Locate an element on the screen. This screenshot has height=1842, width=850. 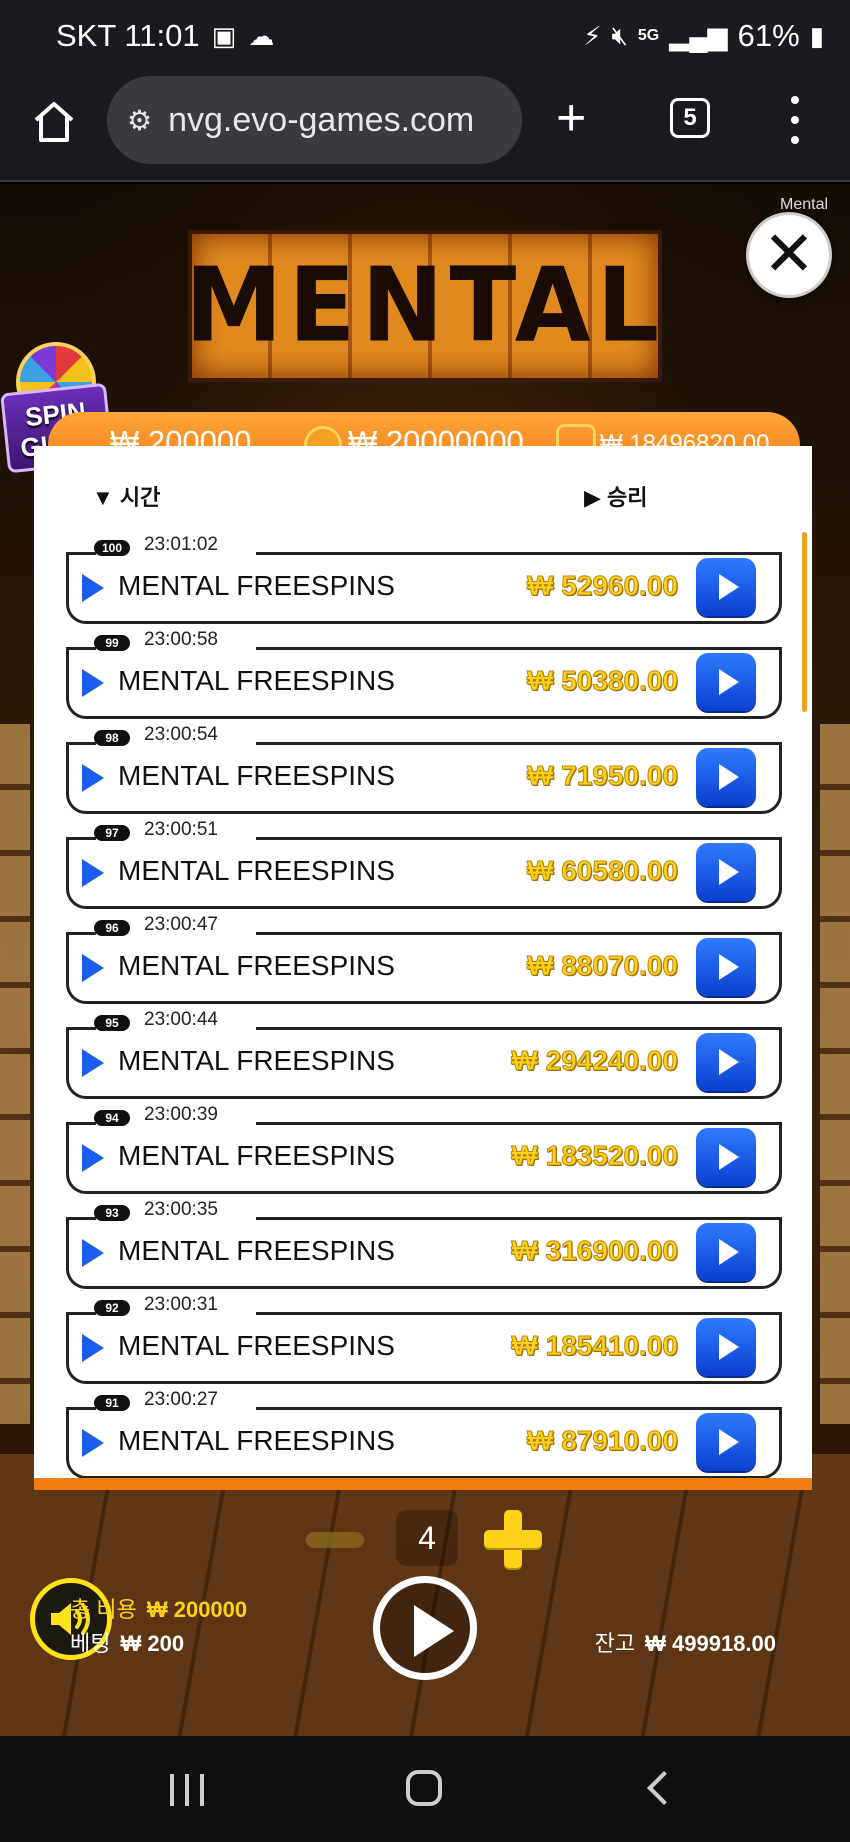
close-button: ✕ is located at coordinates (789, 255).